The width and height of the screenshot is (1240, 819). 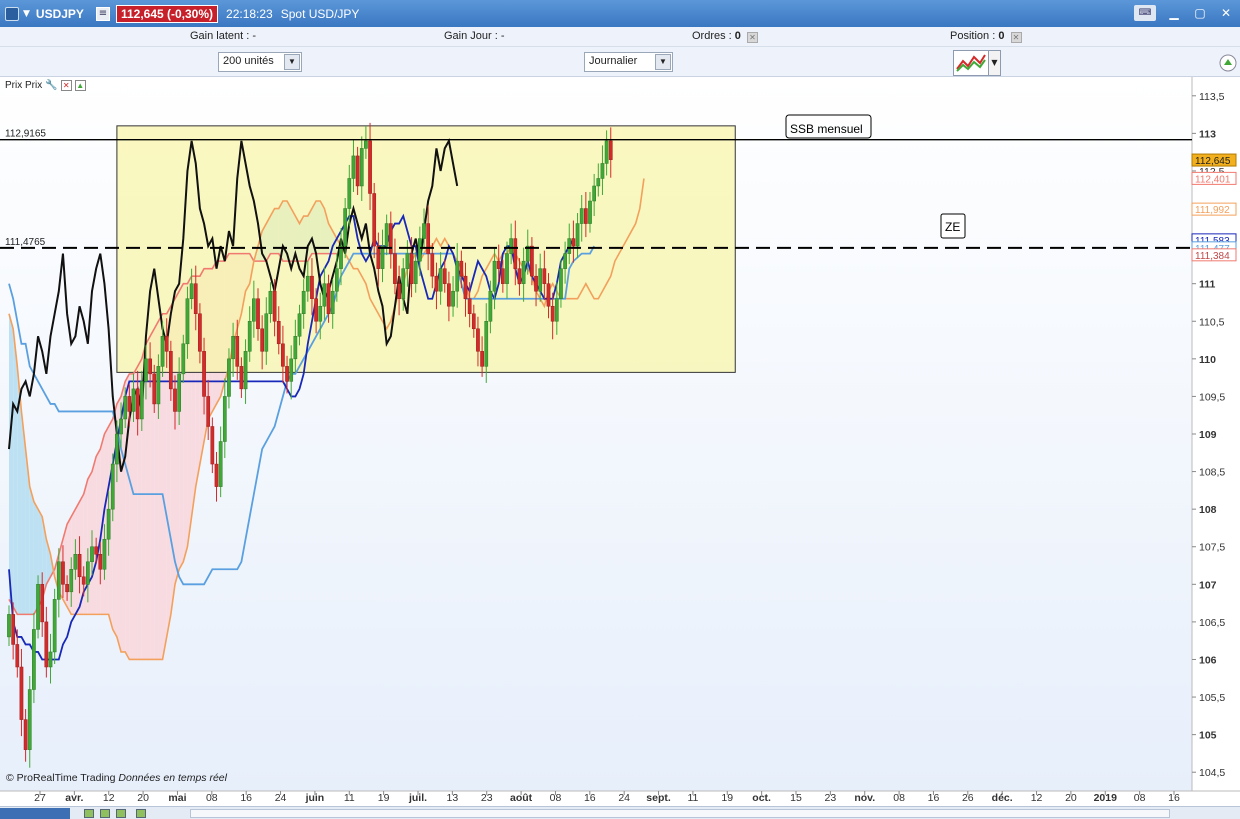 What do you see at coordinates (1212, 773) in the screenshot?
I see `y-tick-label: 104,5` at bounding box center [1212, 773].